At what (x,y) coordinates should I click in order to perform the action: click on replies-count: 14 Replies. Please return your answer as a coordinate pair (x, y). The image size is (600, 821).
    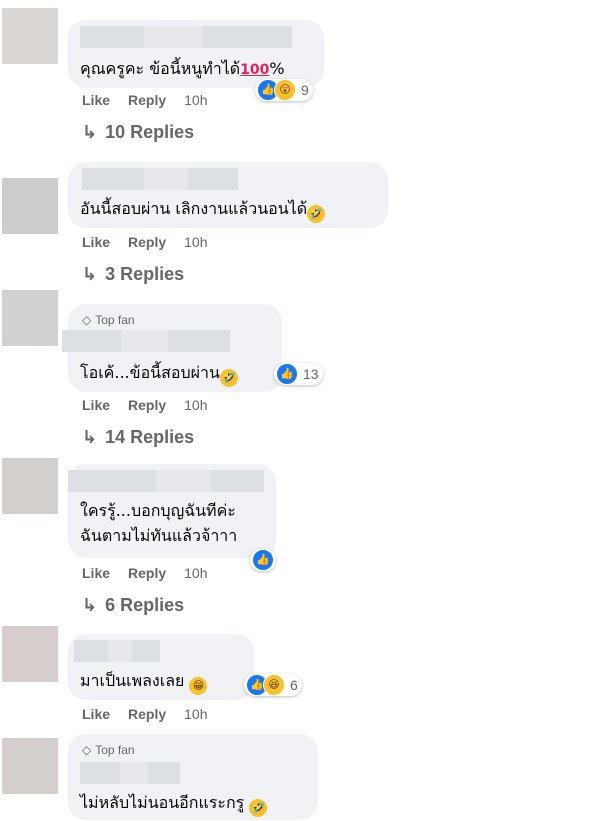
    Looking at the image, I should click on (150, 437).